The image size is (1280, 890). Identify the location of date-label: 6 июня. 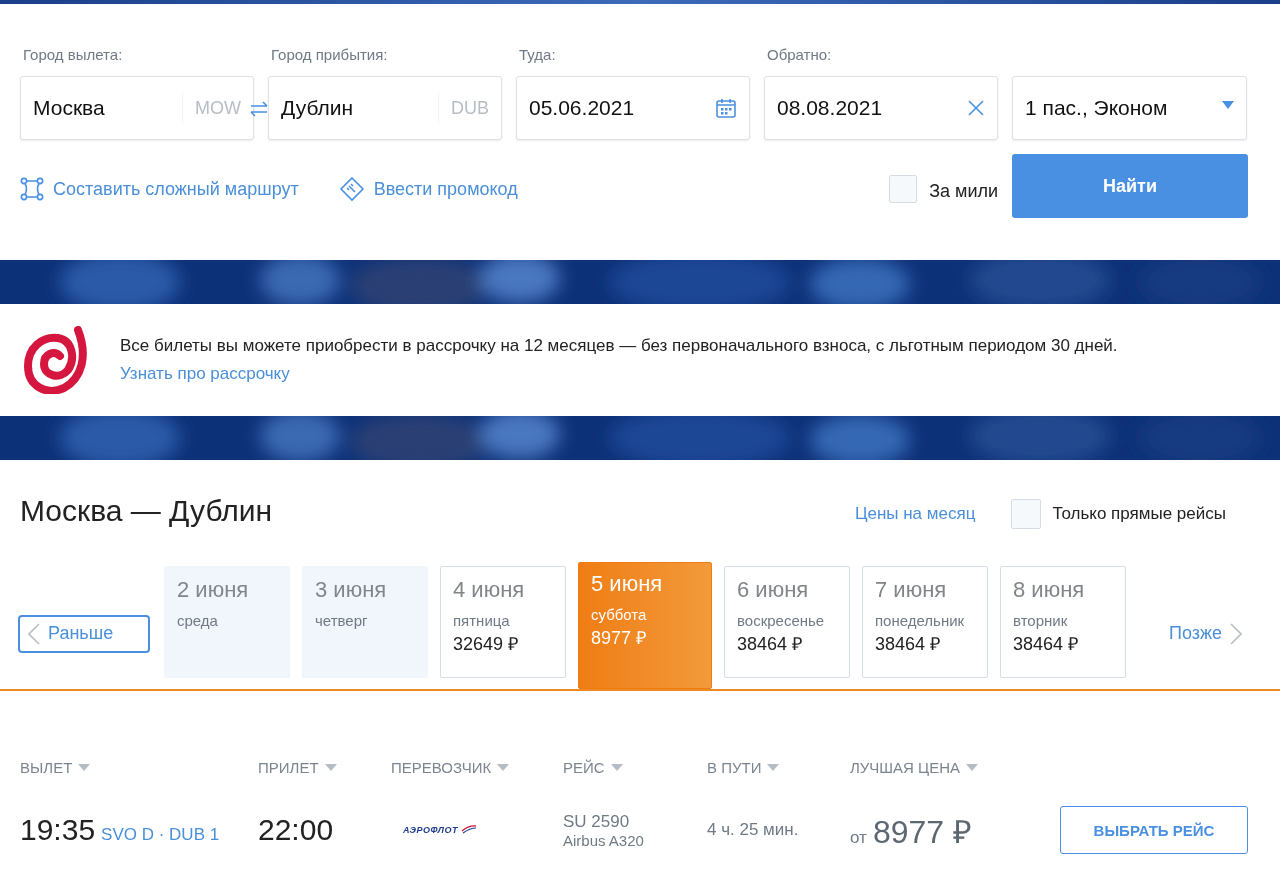
(773, 590).